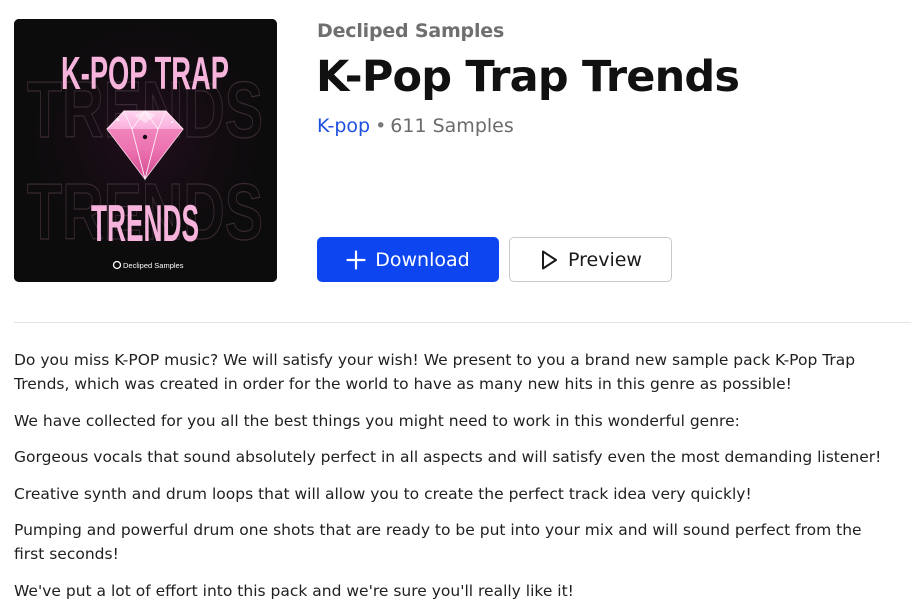  I want to click on pack-meta: K-pop • 611 Samples, so click(415, 126).